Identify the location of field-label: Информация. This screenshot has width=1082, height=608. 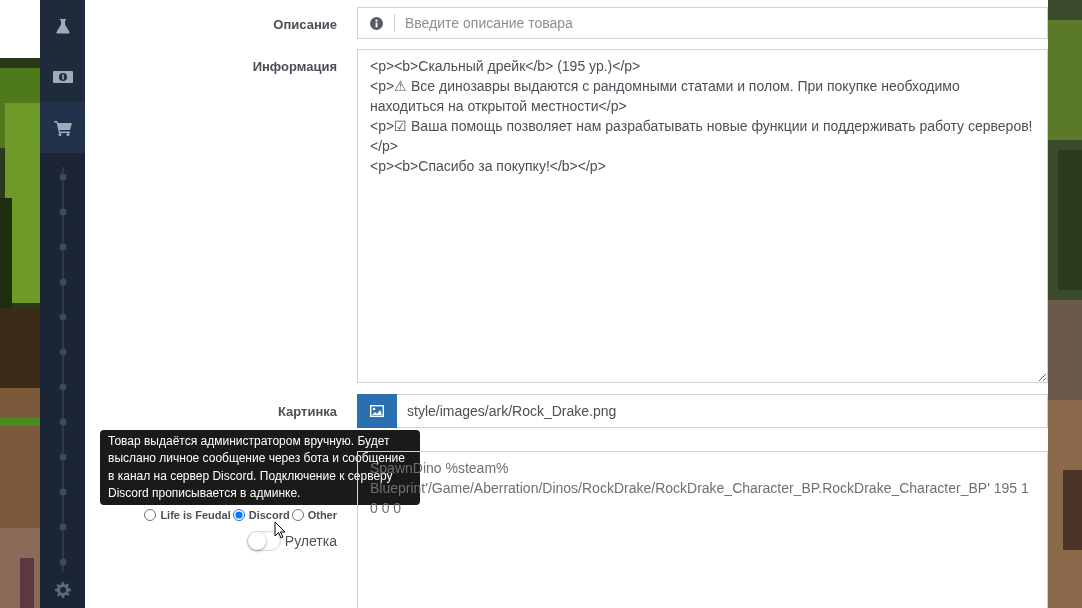
(294, 66).